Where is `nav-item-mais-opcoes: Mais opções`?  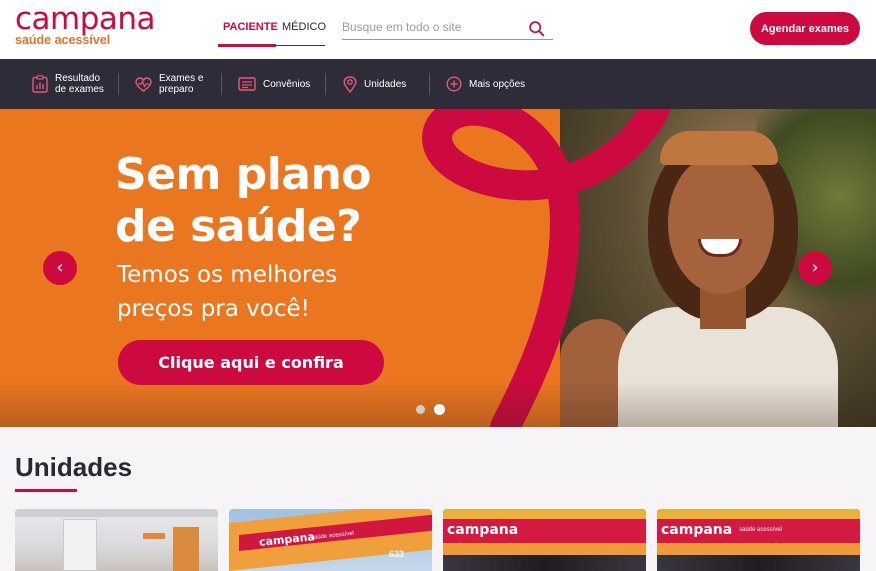 nav-item-mais-opcoes: Mais opções is located at coordinates (485, 84).